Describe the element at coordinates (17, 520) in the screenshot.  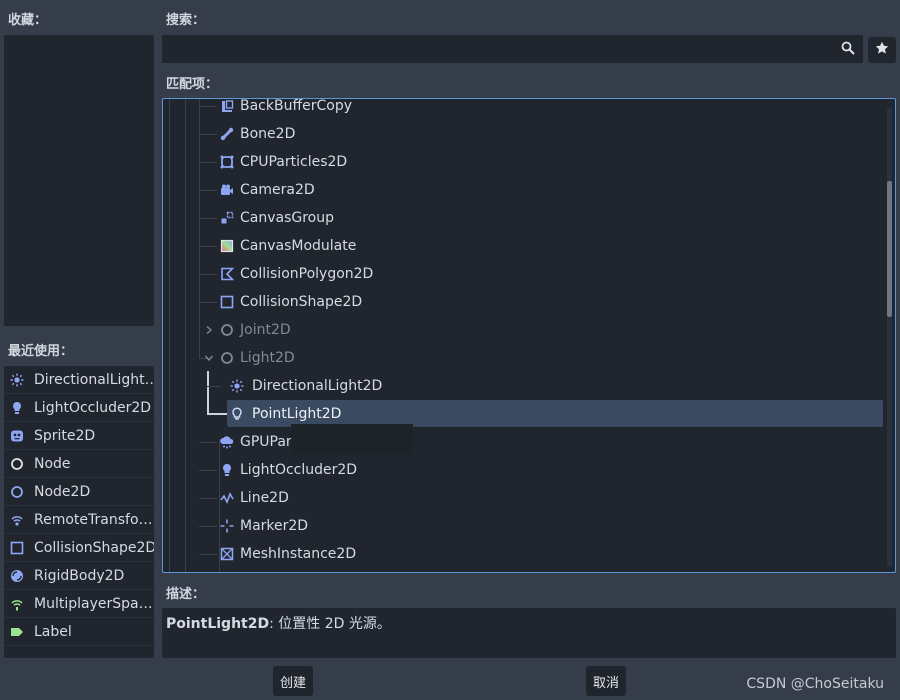
I see `remote-transform-icon` at that location.